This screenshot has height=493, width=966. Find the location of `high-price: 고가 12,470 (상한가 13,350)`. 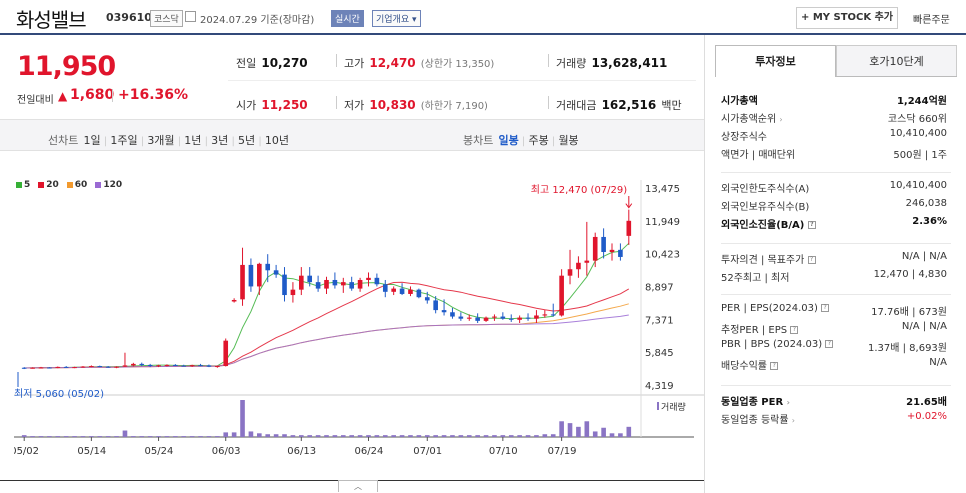

high-price: 고가 12,470 (상한가 13,350) is located at coordinates (419, 61).